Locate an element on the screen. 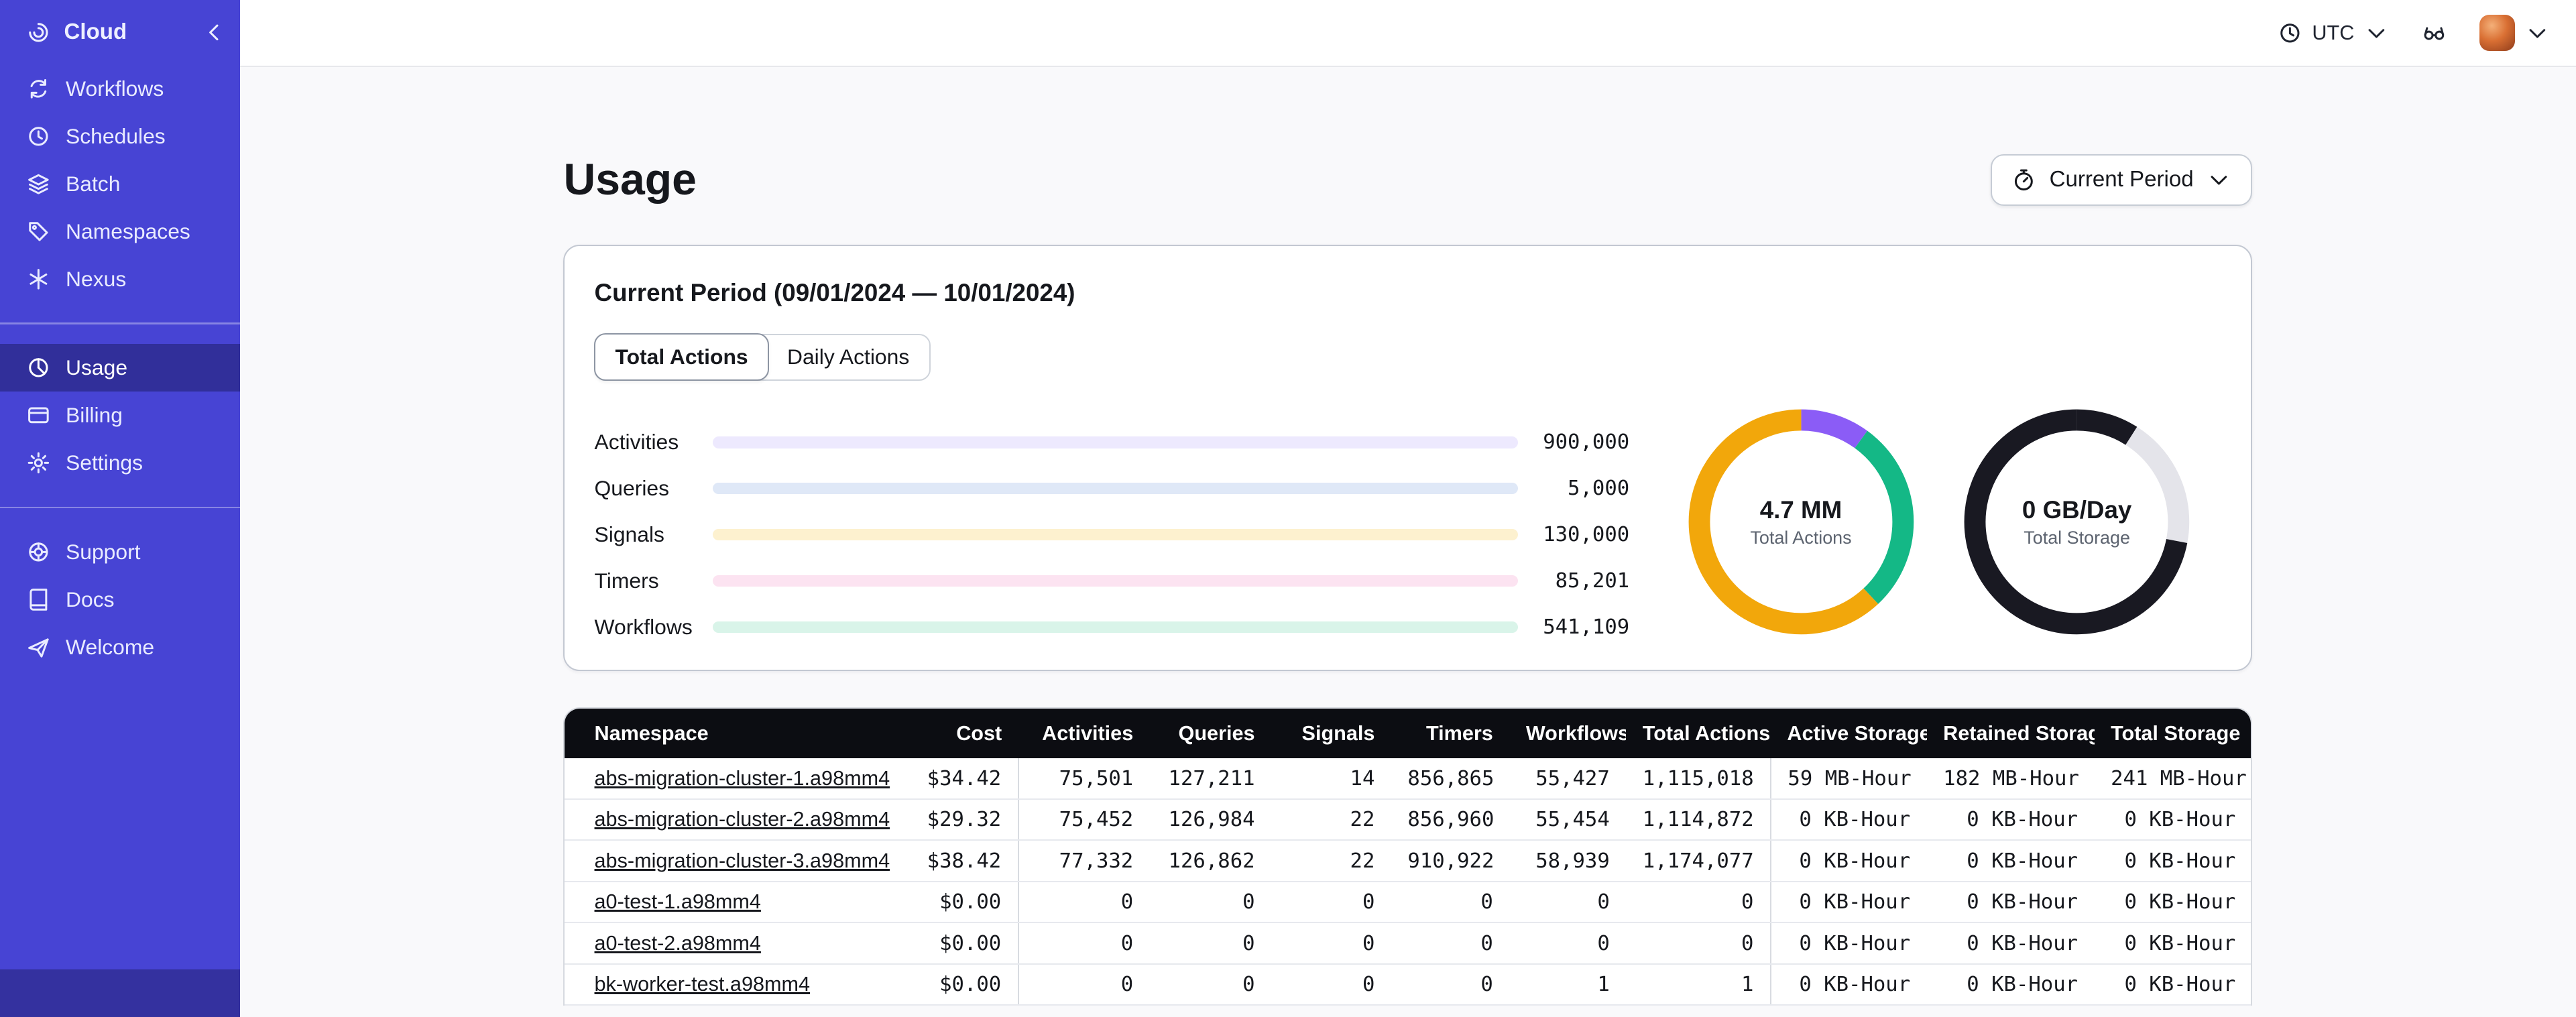 The image size is (2576, 1017). page-title: Usage is located at coordinates (630, 180).